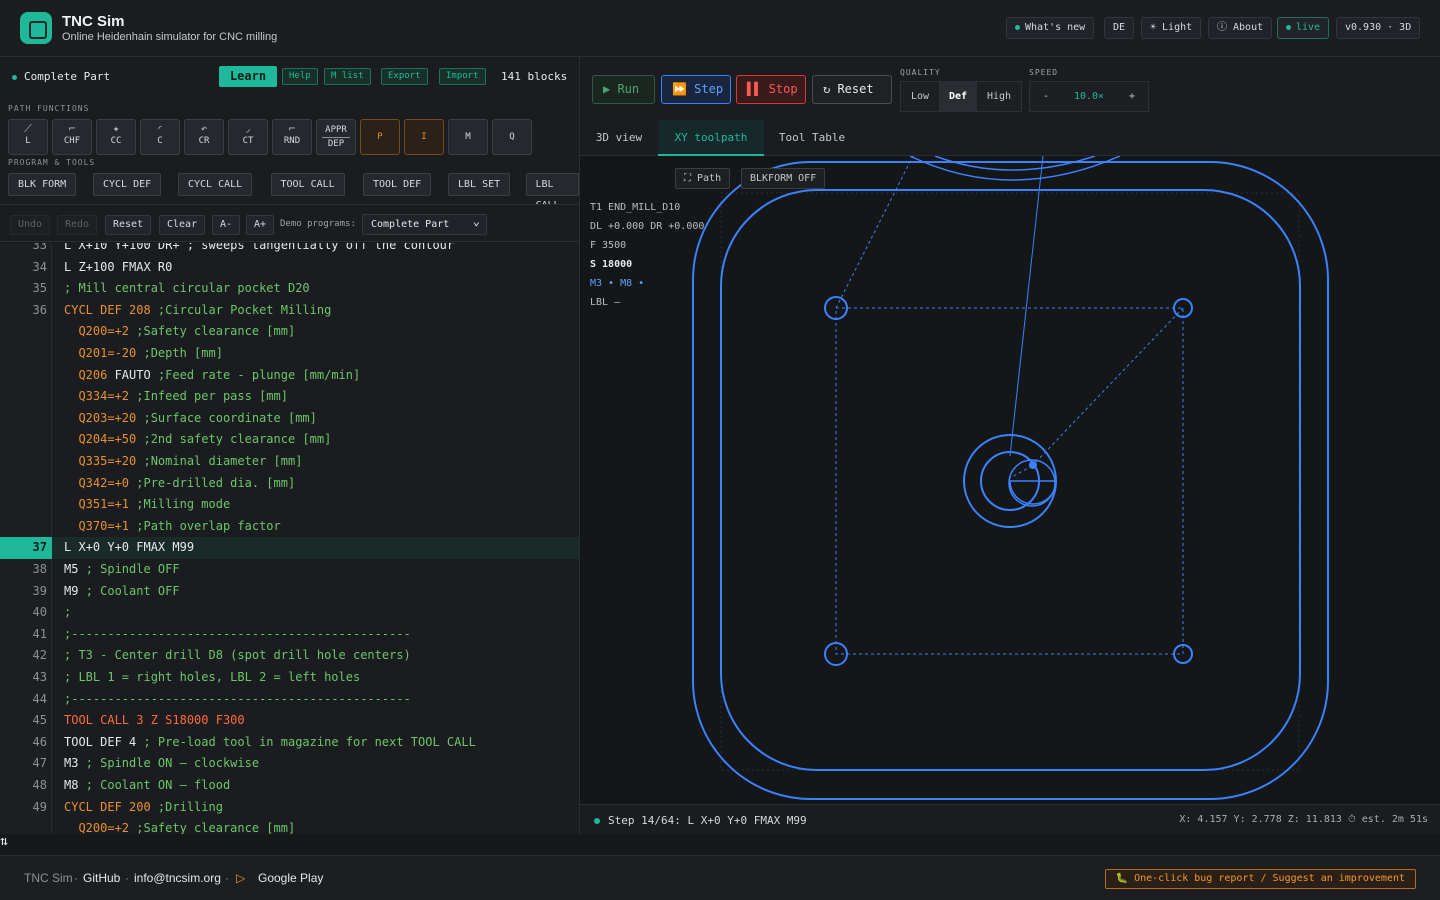  I want to click on code-line: Q204=+50 ;2nd safety clearance [mm], so click(289, 440).